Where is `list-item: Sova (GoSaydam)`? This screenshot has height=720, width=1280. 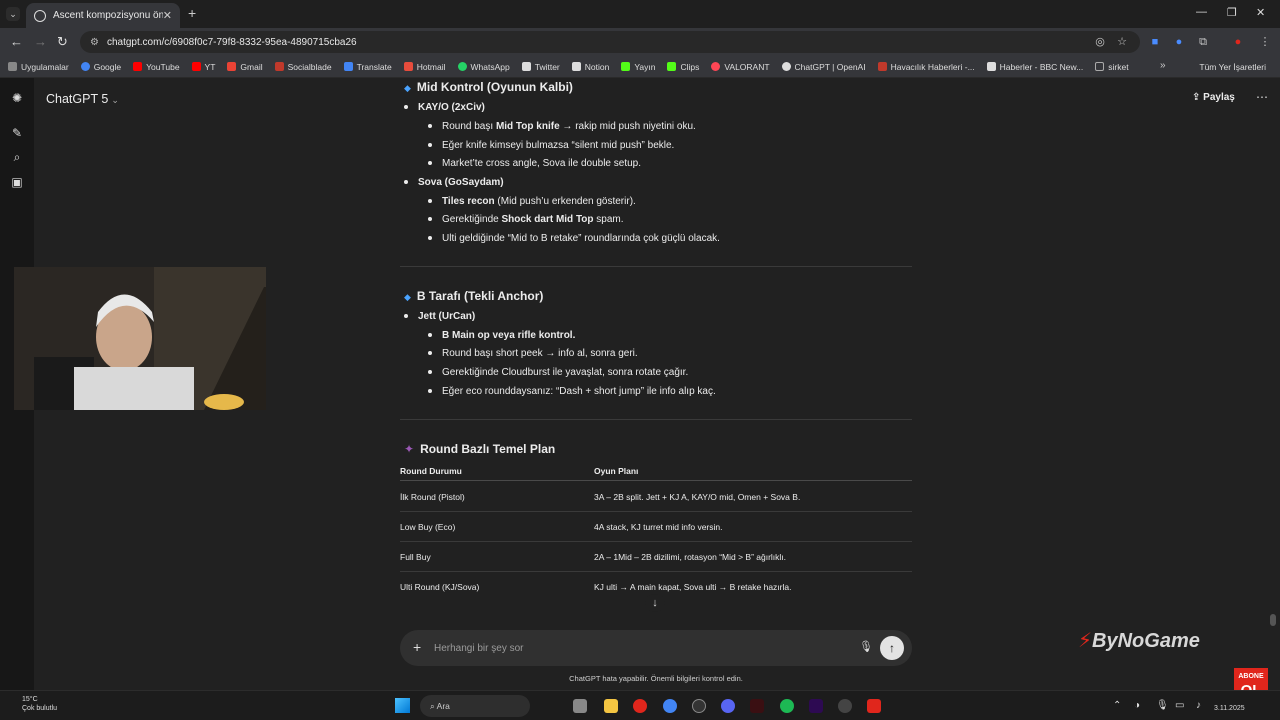
list-item: Sova (GoSaydam) is located at coordinates (454, 182).